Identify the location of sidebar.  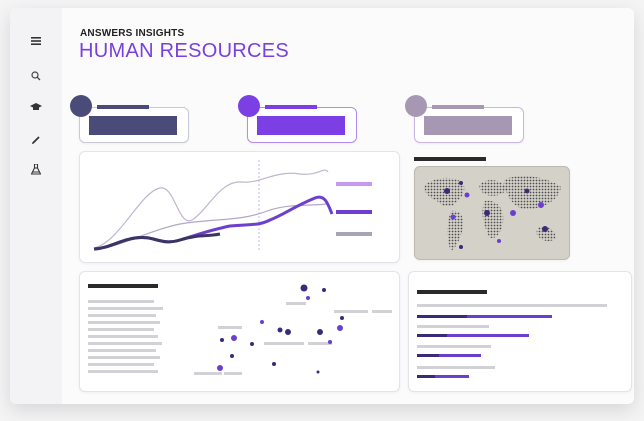
(36, 206).